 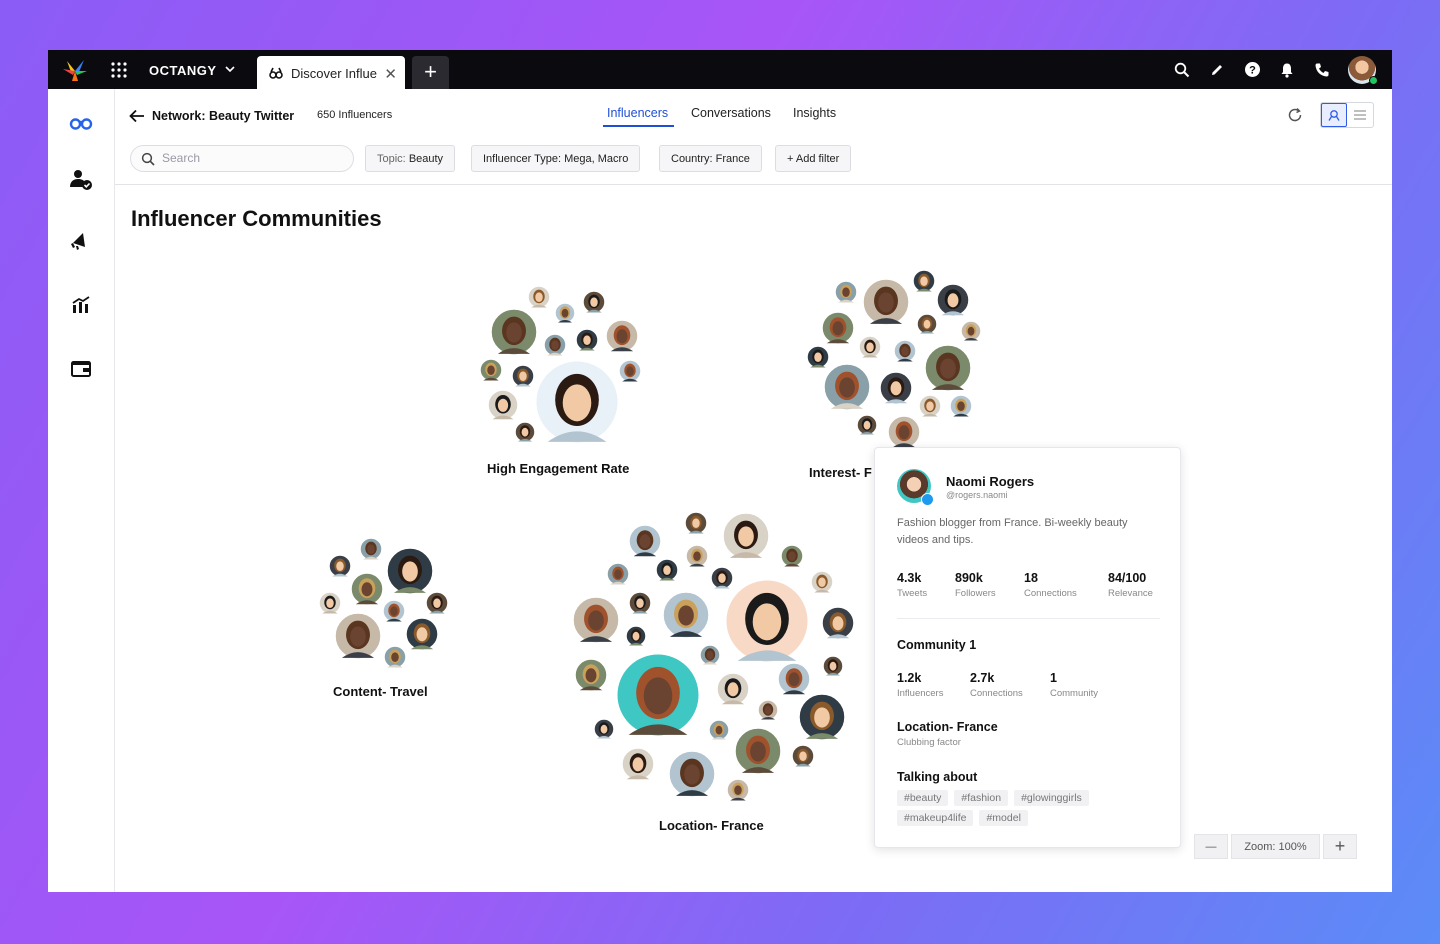 What do you see at coordinates (1182, 70) in the screenshot?
I see `search-icon` at bounding box center [1182, 70].